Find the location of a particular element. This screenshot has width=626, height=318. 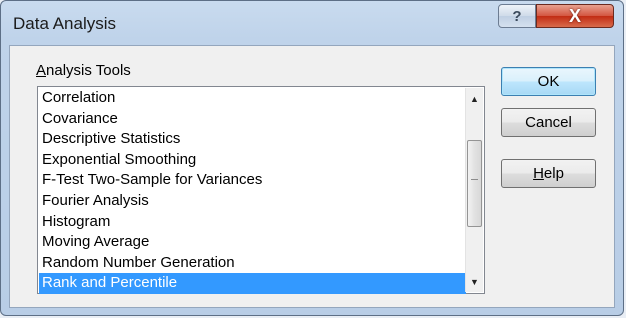

scroll-thumb is located at coordinates (474, 183).